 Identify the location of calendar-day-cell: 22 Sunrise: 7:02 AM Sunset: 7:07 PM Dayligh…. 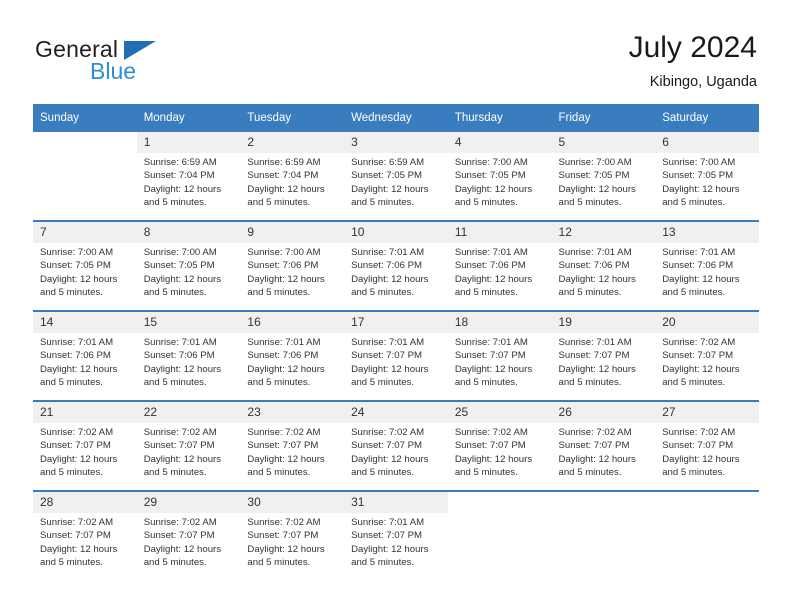
(188, 446).